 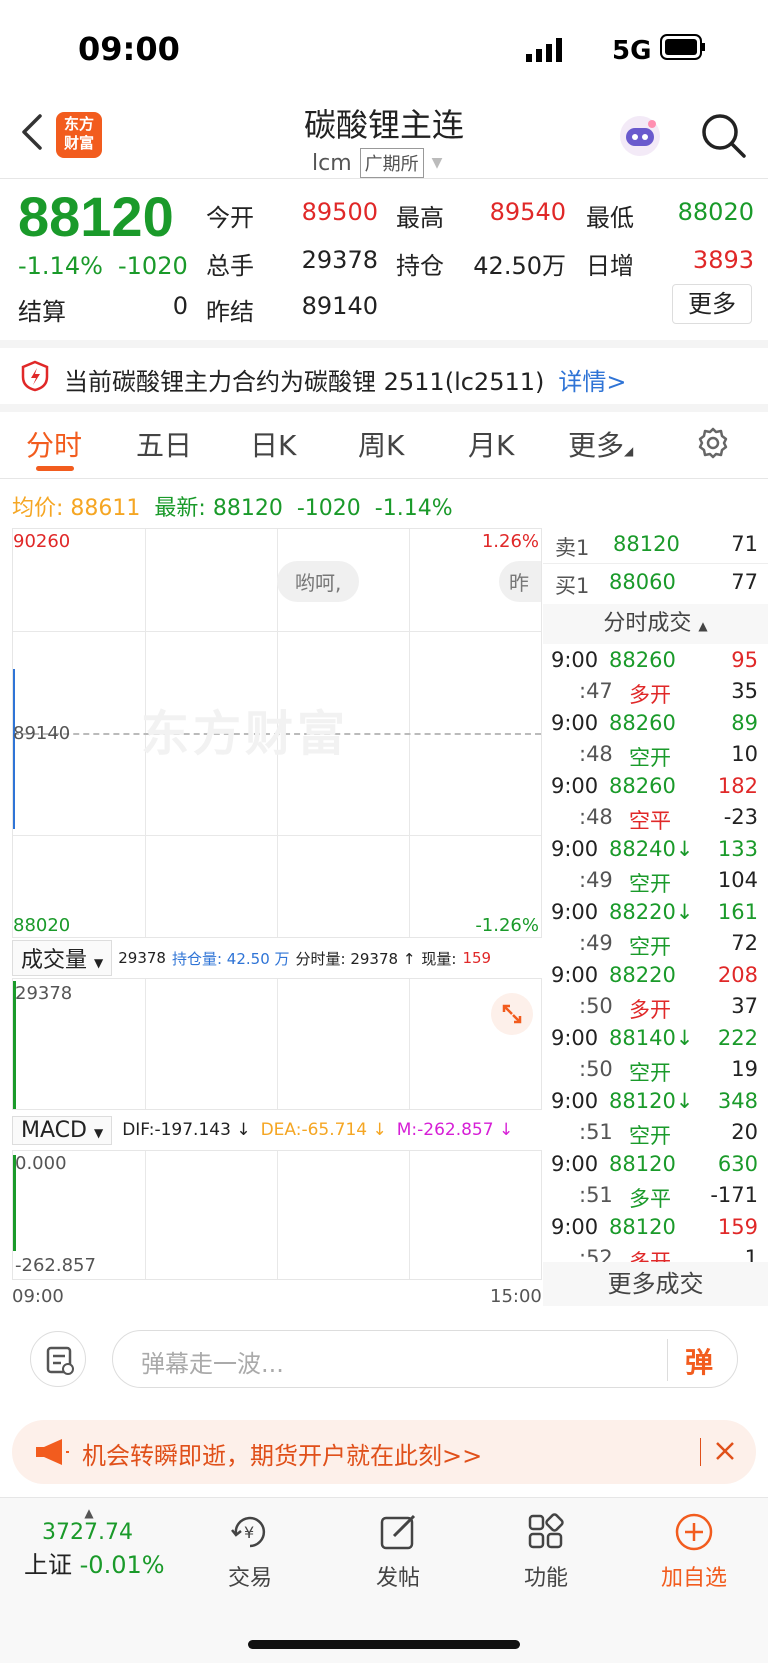 What do you see at coordinates (512, 1014) in the screenshot?
I see `fullscreen-icon` at bounding box center [512, 1014].